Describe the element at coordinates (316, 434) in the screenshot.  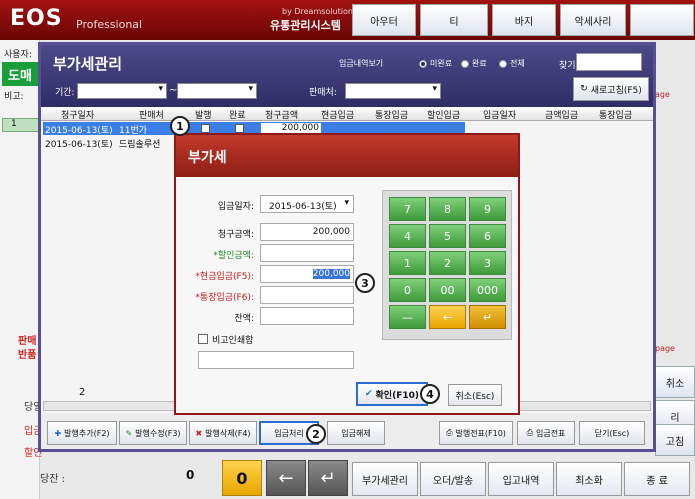
I see `callout-badge-2: 2` at that location.